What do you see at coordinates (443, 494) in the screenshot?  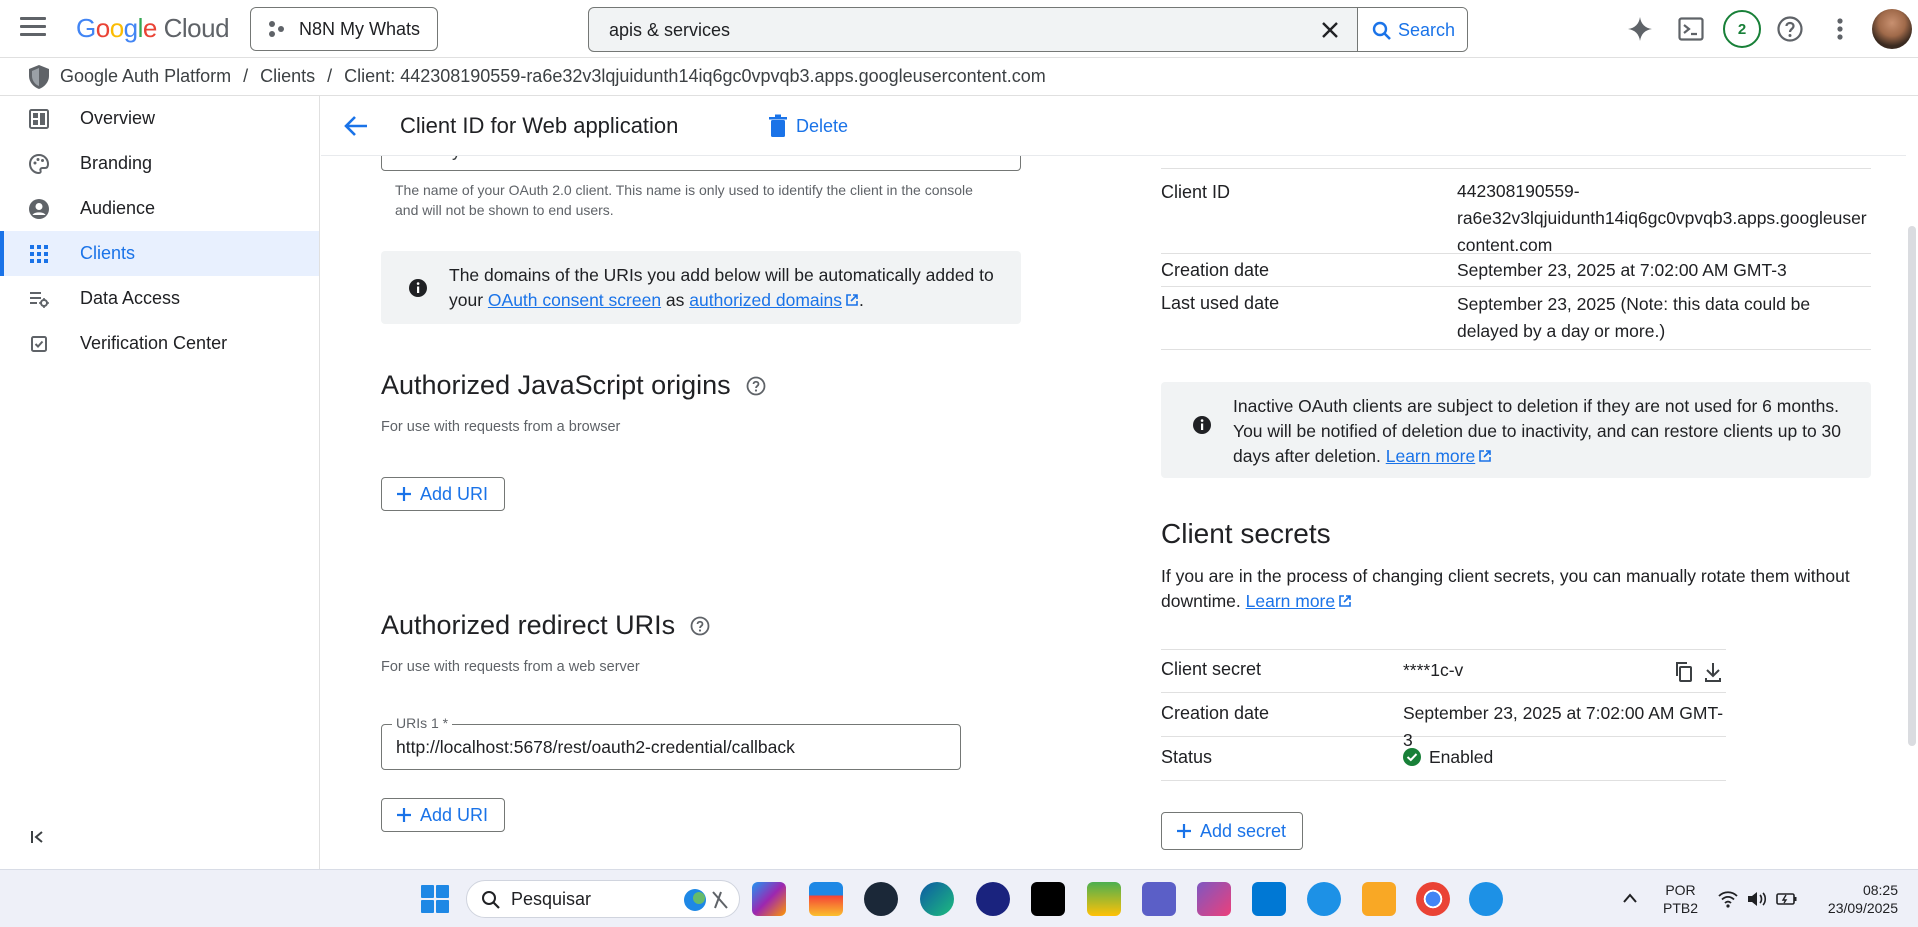 I see `add-js-origin-button: Add URI` at bounding box center [443, 494].